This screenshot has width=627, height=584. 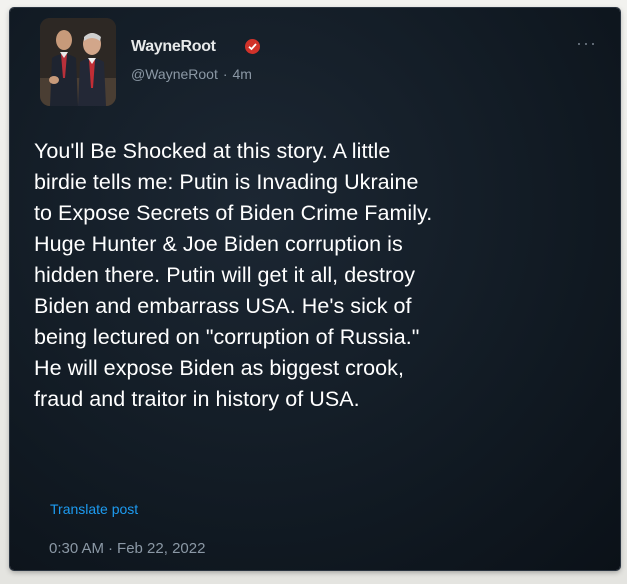 I want to click on post-text-line: He will expose Biden as biggest crook,, so click(x=219, y=368).